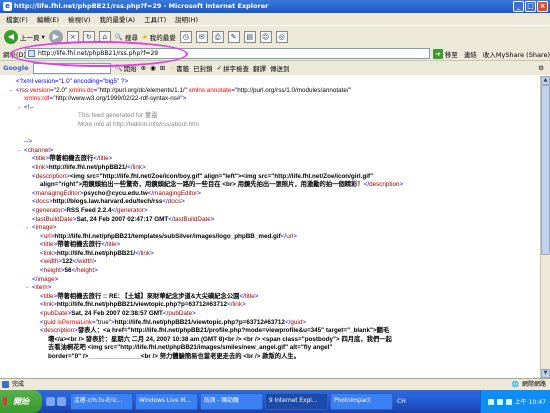  What do you see at coordinates (259, 68) in the screenshot?
I see `google-translate-button: 翻譯` at bounding box center [259, 68].